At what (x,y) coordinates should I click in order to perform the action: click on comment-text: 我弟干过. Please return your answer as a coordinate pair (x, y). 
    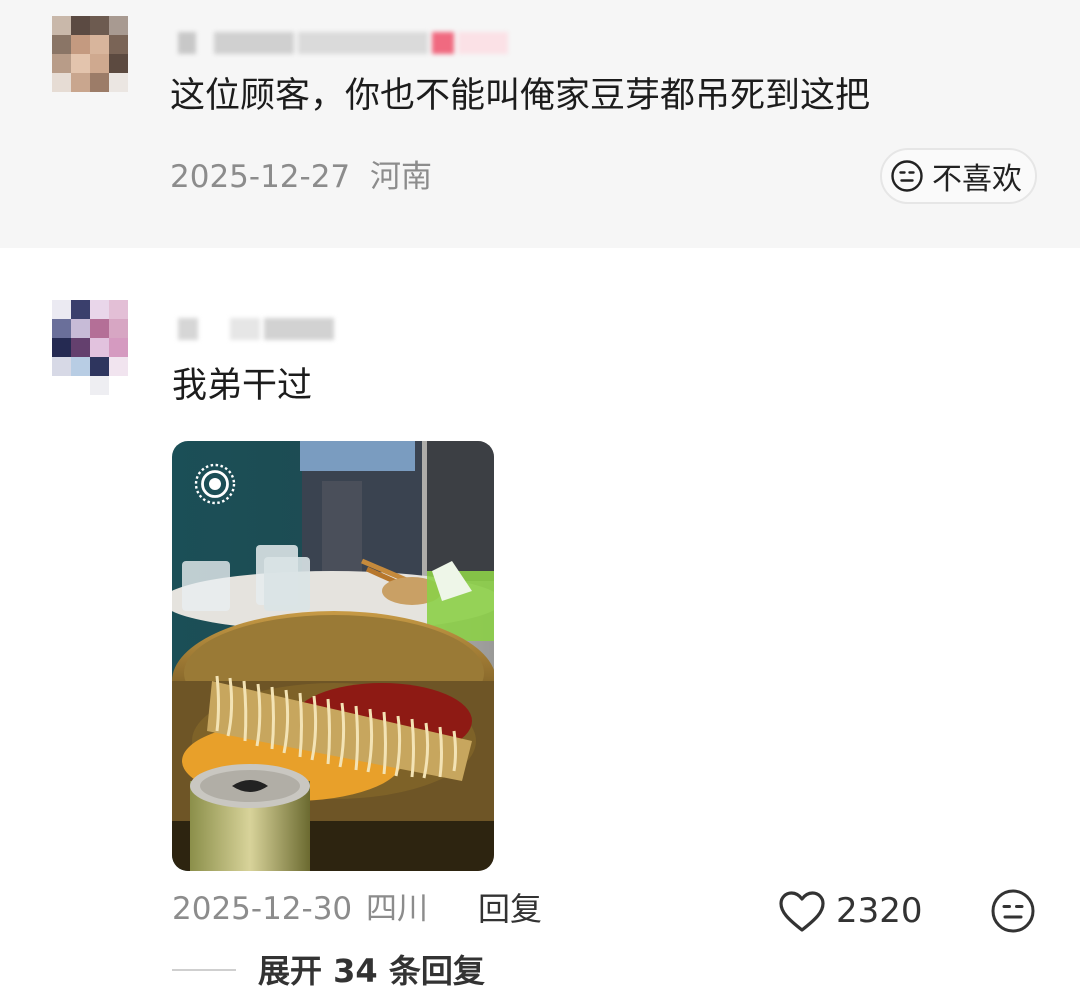
    Looking at the image, I should click on (242, 386).